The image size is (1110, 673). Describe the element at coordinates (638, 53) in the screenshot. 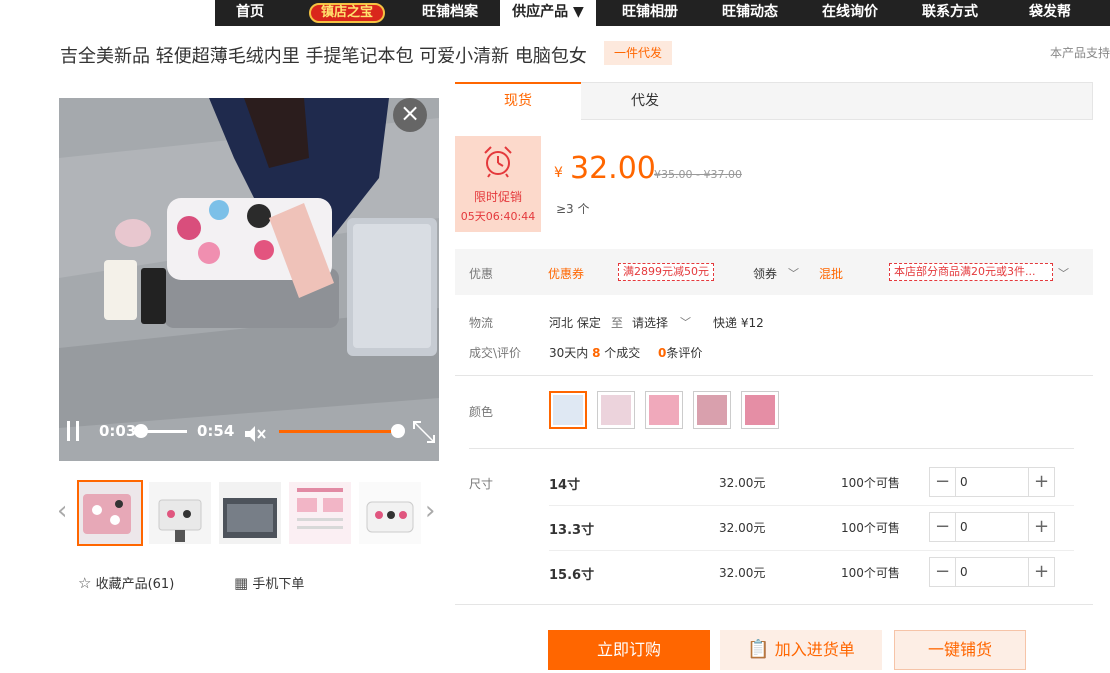

I see `dropship-tag: 一件代发` at that location.